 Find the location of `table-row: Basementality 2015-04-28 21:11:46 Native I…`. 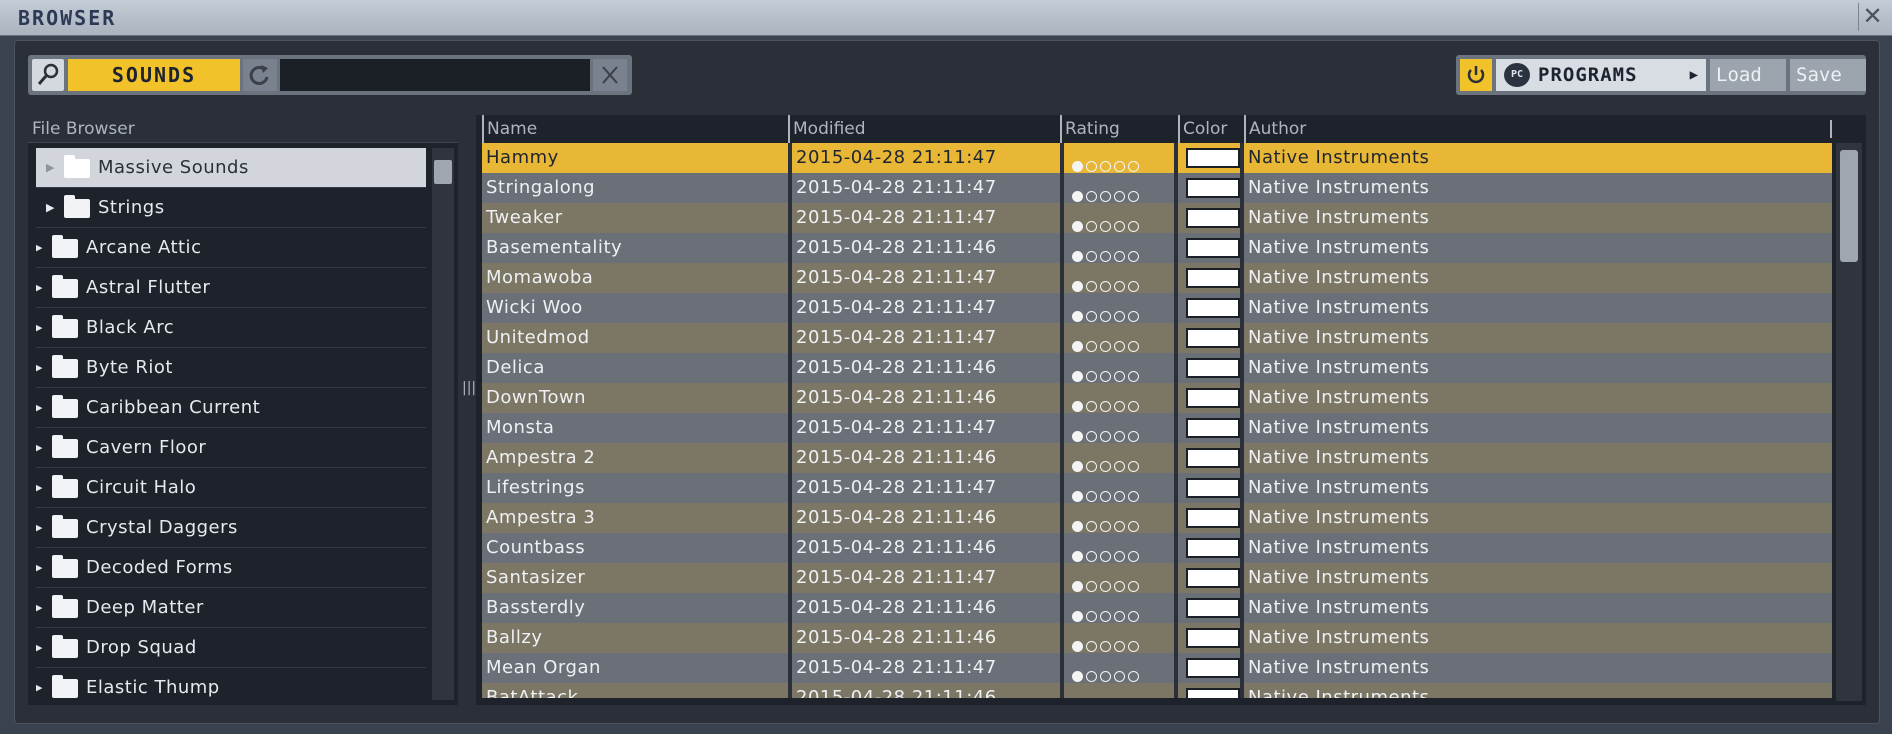

table-row: Basementality 2015-04-28 21:11:46 Native I… is located at coordinates (1157, 248).